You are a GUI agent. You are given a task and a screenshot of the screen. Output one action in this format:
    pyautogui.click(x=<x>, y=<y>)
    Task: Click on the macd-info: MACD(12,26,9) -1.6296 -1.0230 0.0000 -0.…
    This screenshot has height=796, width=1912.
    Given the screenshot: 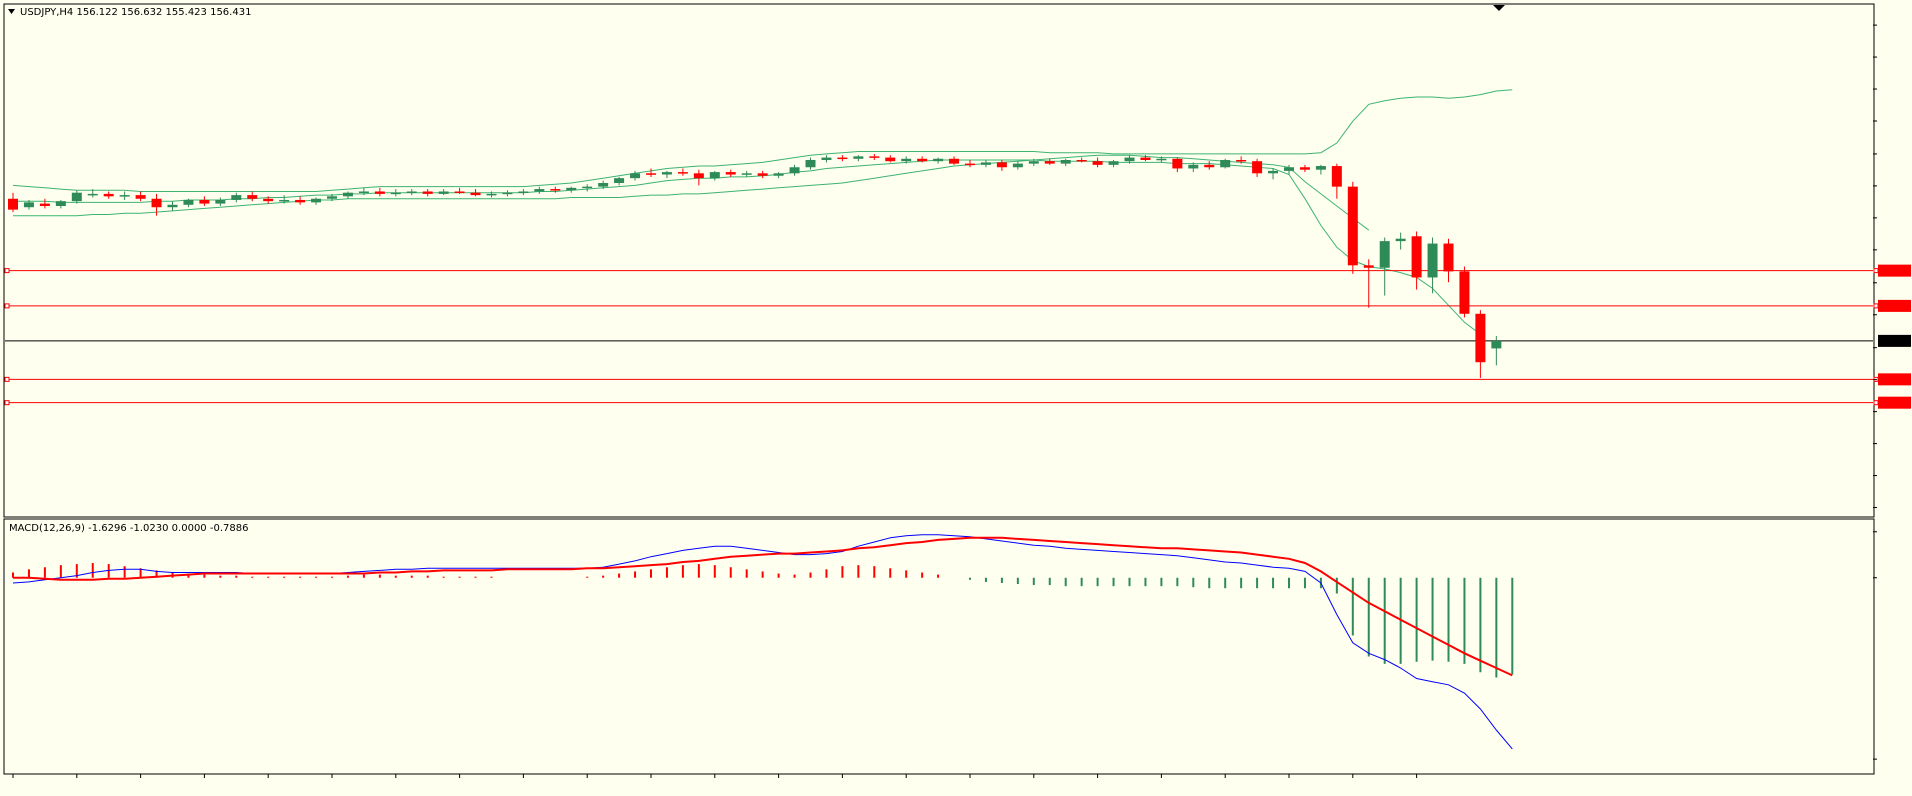 What is the action you would take?
    pyautogui.click(x=128, y=528)
    